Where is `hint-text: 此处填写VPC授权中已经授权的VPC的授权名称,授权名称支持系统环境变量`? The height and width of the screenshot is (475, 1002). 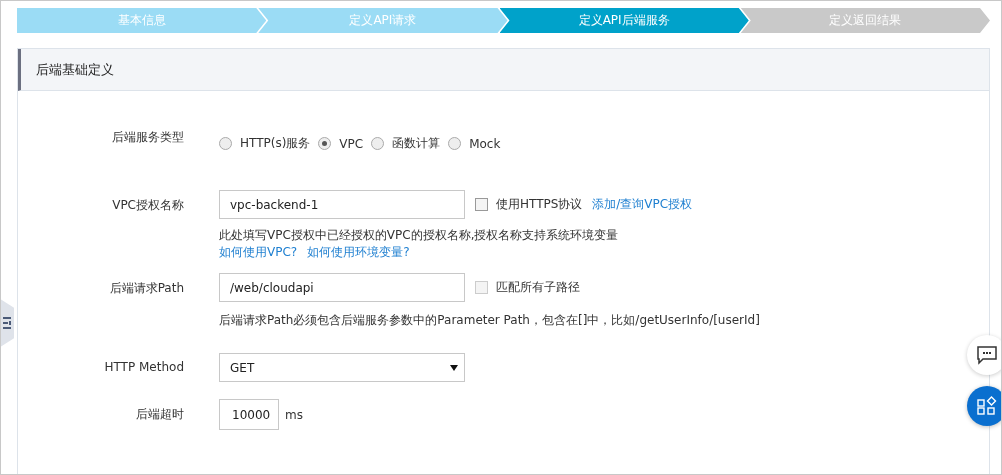 hint-text: 此处填写VPC授权中已经授权的VPC的授权名称,授权名称支持系统环境变量 is located at coordinates (419, 235).